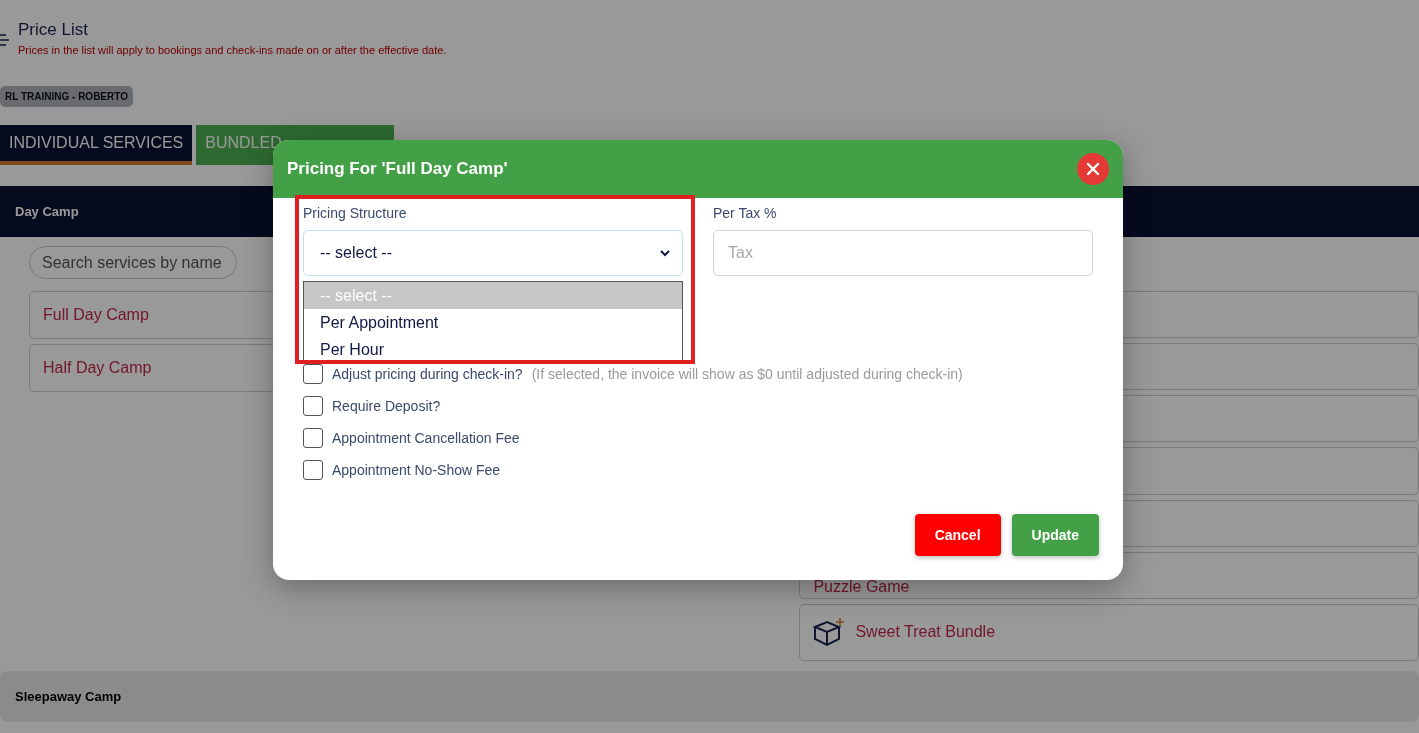 Image resolution: width=1419 pixels, height=733 pixels. What do you see at coordinates (745, 213) in the screenshot?
I see `field-label: Per Tax %` at bounding box center [745, 213].